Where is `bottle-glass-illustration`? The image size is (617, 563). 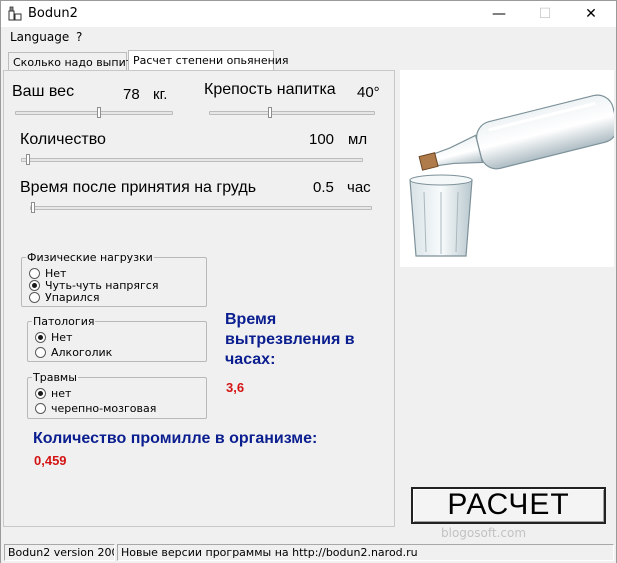 bottle-glass-illustration is located at coordinates (513, 175).